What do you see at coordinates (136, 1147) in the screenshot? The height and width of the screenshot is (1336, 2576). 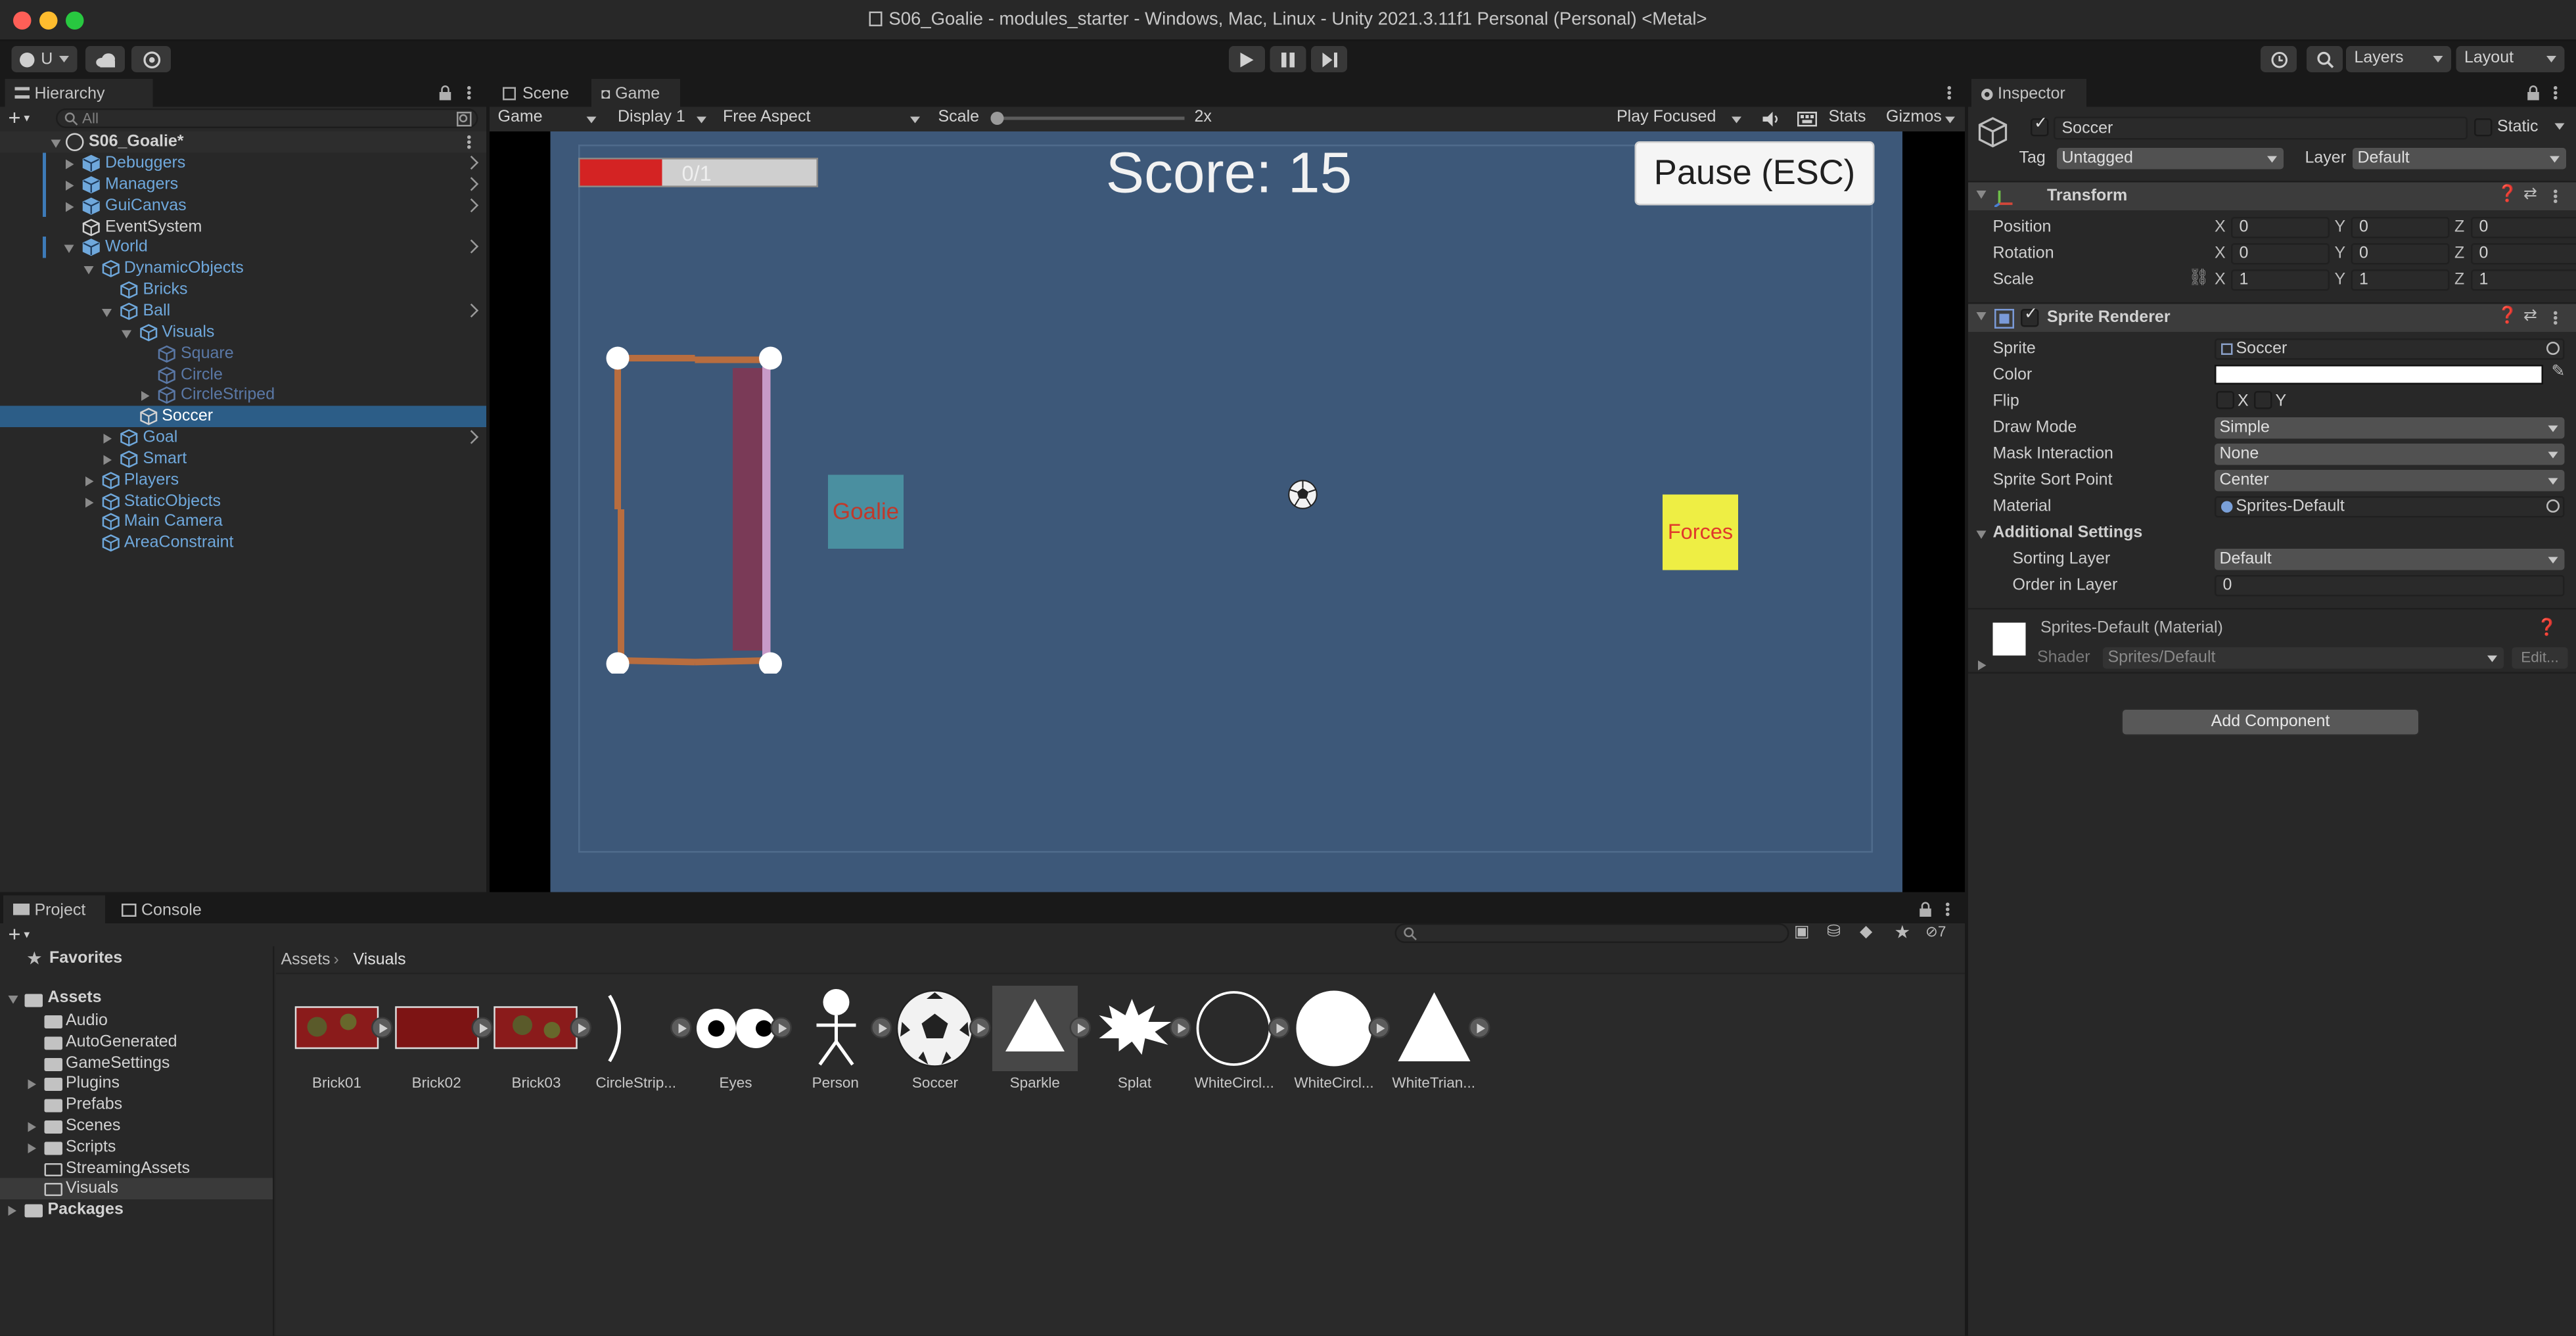 I see `project-folder-scripts: Scripts` at bounding box center [136, 1147].